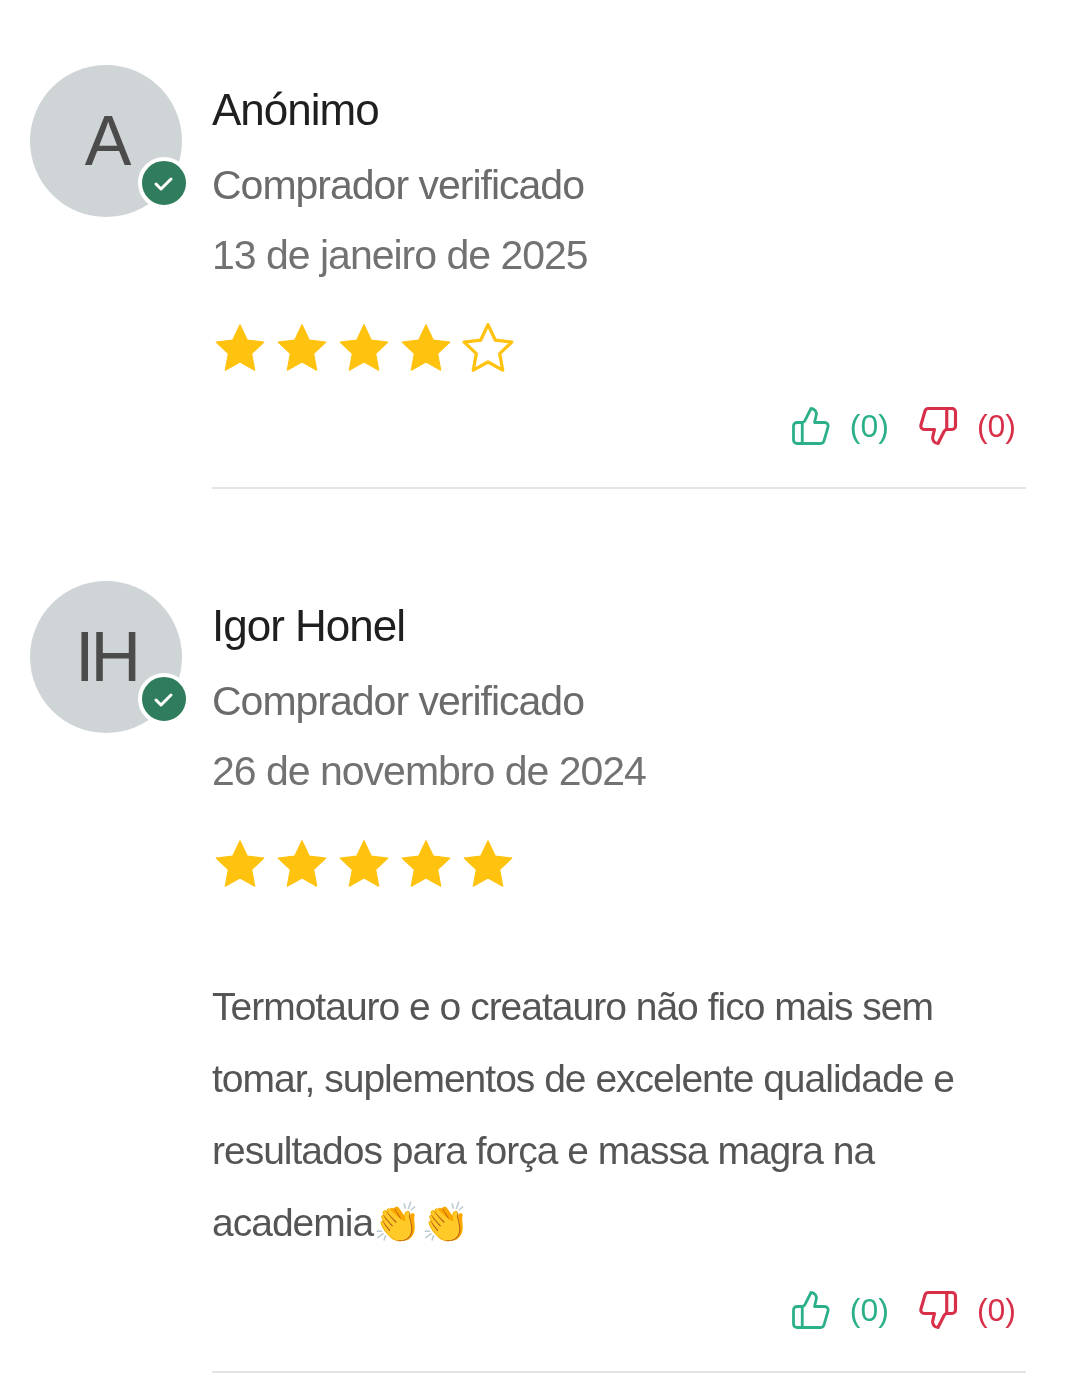 Image resolution: width=1080 pixels, height=1400 pixels. What do you see at coordinates (583, 1115) in the screenshot?
I see `review-text: Termotauro e o creatauro não fico mais sem tomar, suplementos de excelente qualidade e resultados para força e massa magra na academia👏👏` at bounding box center [583, 1115].